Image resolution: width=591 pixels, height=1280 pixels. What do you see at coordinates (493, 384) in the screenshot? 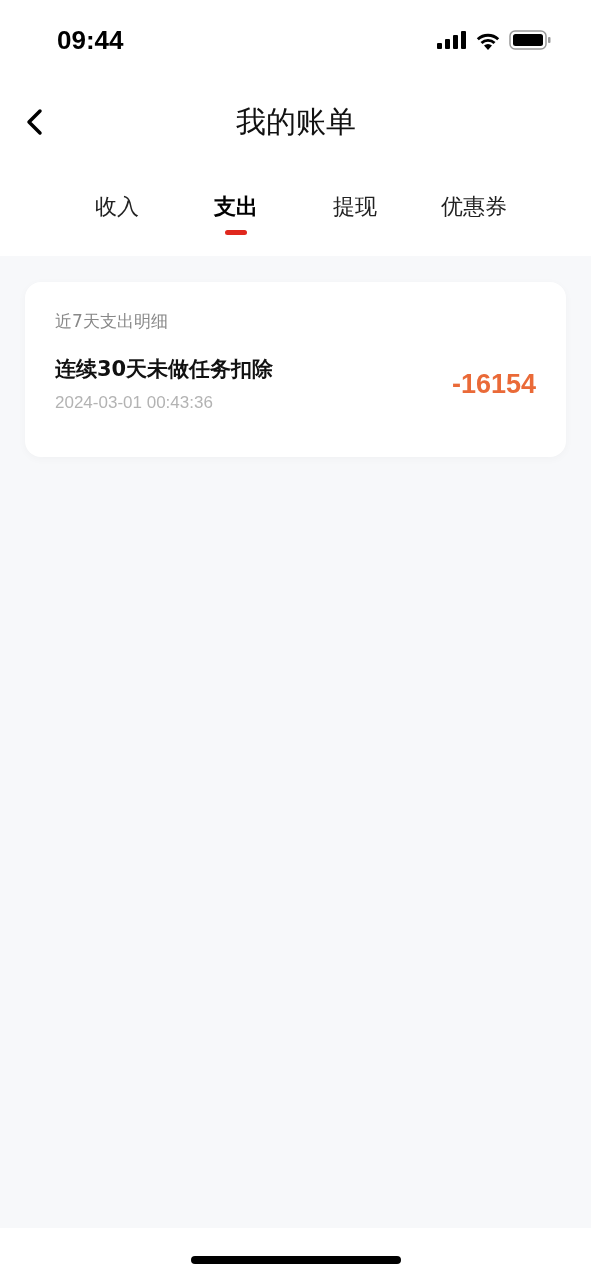
I see `record-amount: -16154` at bounding box center [493, 384].